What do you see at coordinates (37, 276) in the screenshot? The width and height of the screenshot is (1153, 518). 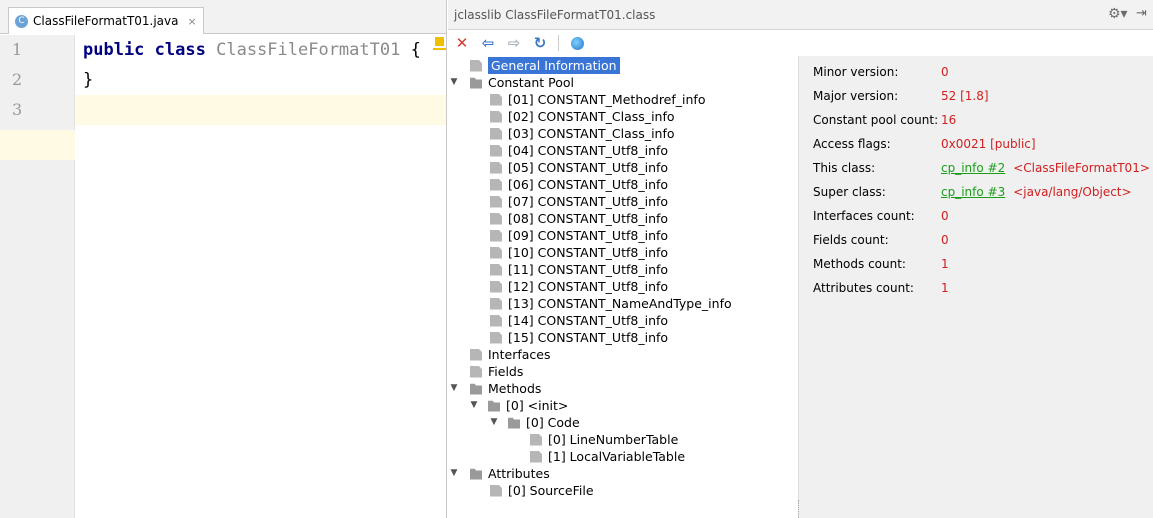 I see `line-number-gutter: 1 2 3` at bounding box center [37, 276].